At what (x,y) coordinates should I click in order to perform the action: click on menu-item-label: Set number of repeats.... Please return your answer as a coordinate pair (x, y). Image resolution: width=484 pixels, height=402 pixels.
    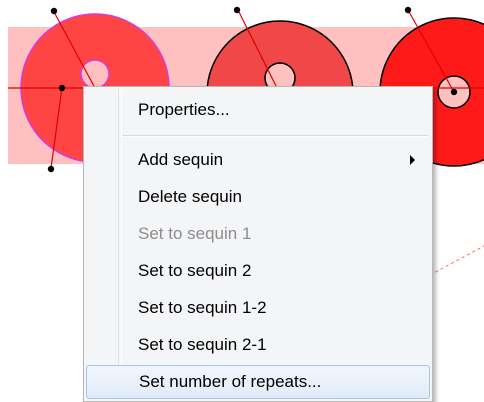
    Looking at the image, I should click on (230, 381).